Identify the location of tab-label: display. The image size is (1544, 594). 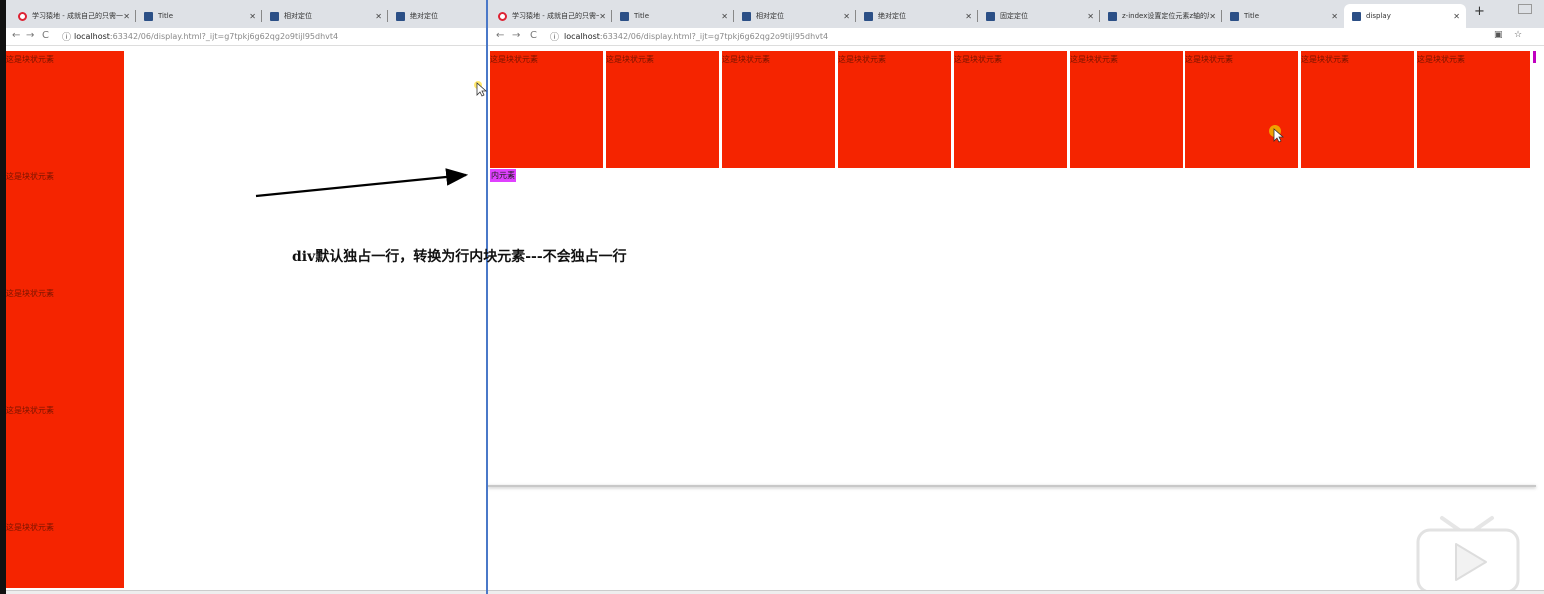
(1378, 16).